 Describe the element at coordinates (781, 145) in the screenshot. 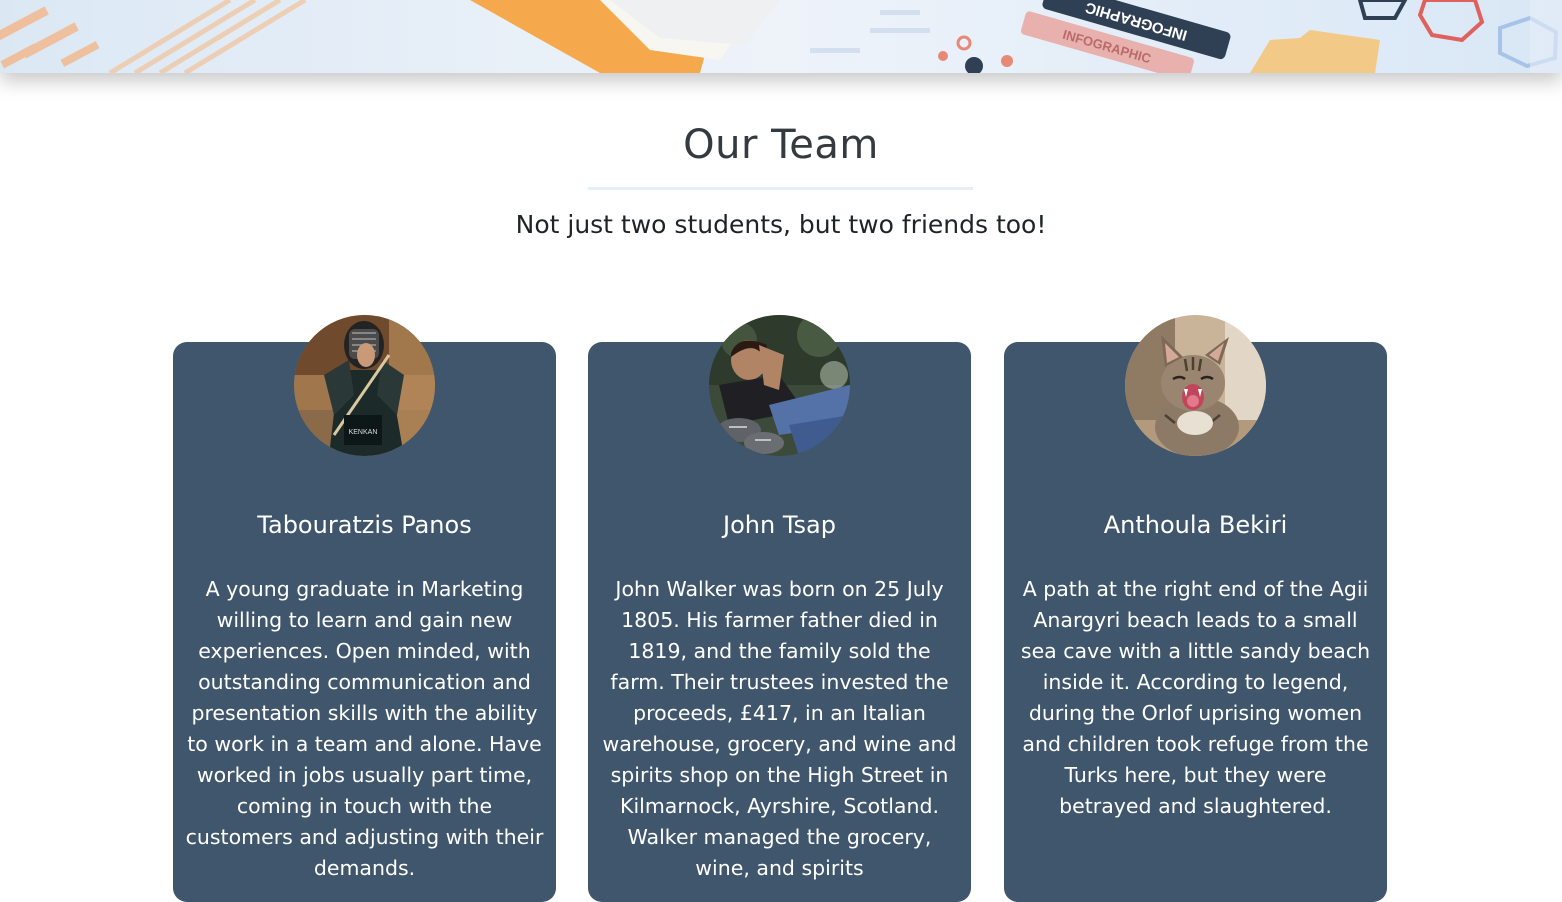

I see `section-title: Our Team` at that location.